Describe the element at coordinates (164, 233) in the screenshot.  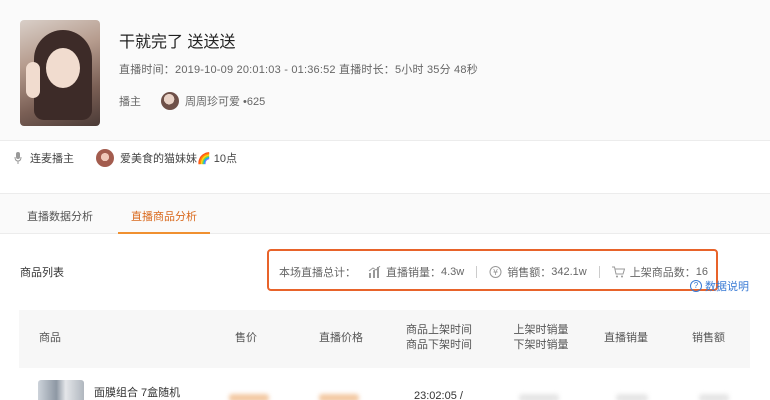
I see `active-tab-indicator` at that location.